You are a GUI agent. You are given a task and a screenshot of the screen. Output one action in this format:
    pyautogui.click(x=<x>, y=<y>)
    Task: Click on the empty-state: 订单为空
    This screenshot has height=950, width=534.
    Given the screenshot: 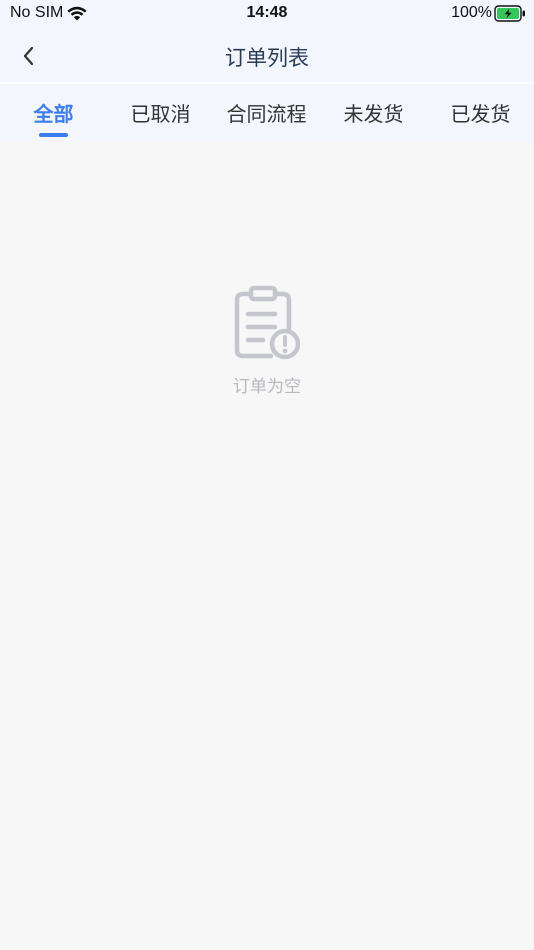 What is the action you would take?
    pyautogui.click(x=267, y=339)
    